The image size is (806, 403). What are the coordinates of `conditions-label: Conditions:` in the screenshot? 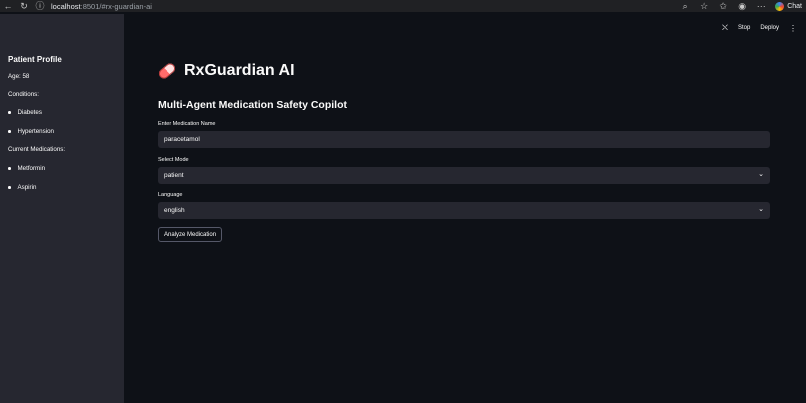 It's located at (23, 94).